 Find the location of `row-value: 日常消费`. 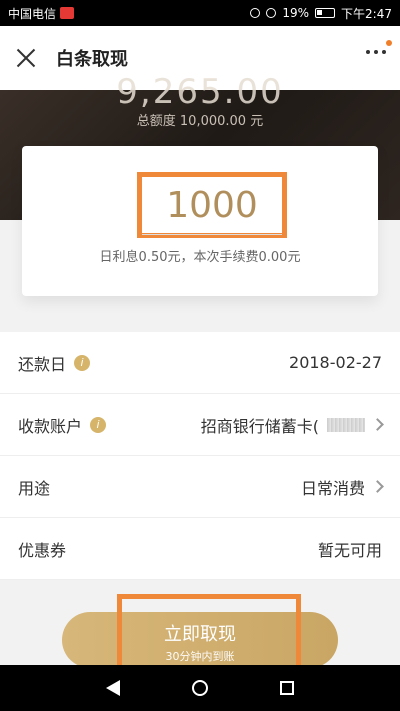

row-value: 日常消费 is located at coordinates (332, 488).